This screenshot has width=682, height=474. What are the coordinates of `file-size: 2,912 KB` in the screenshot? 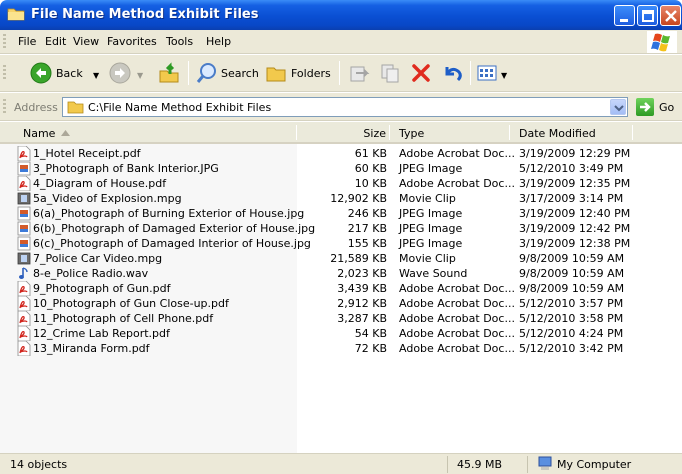 It's located at (362, 303).